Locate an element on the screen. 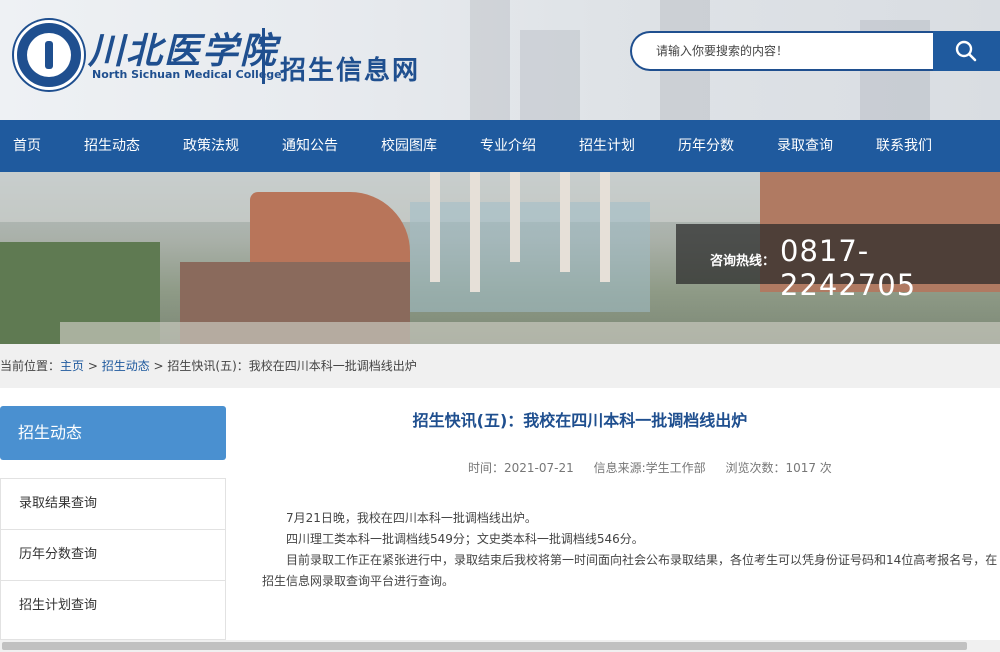 The image size is (1000, 652). breadcrumb-prefix: 当前位置： is located at coordinates (30, 366).